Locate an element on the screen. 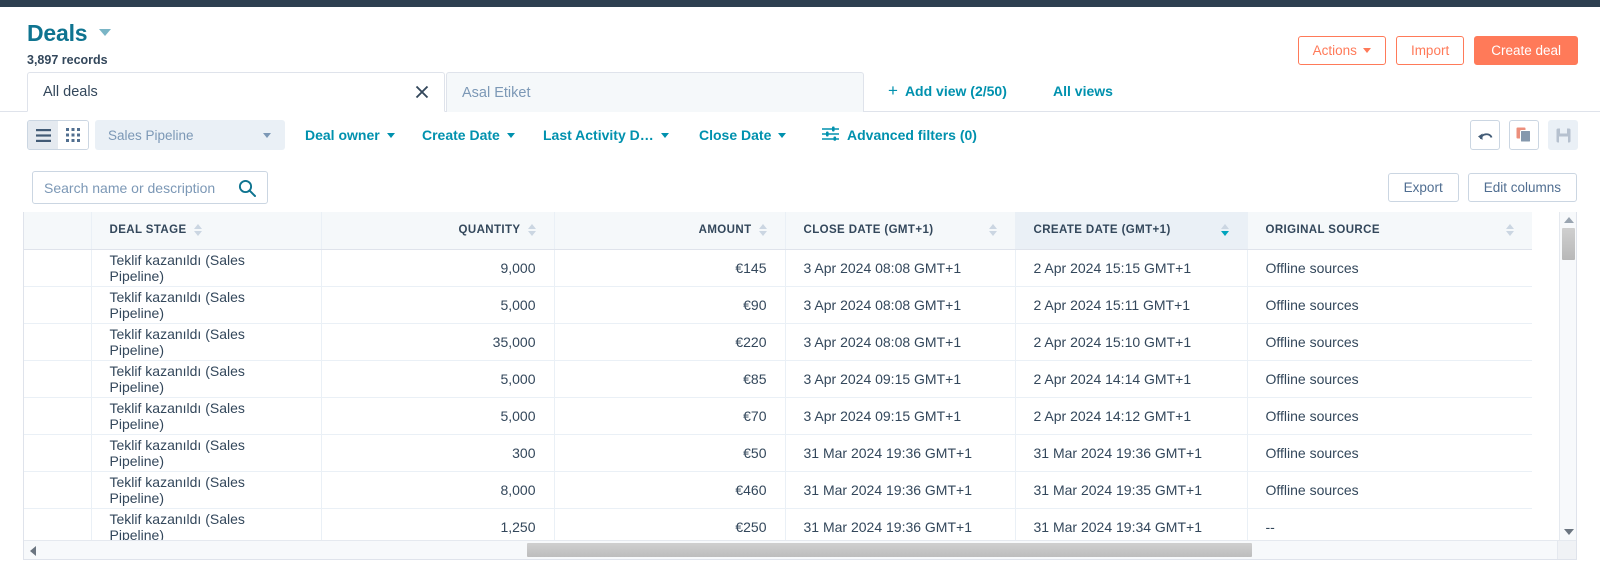  tab-asal-etiket-label: Asal Etiket is located at coordinates (496, 92).